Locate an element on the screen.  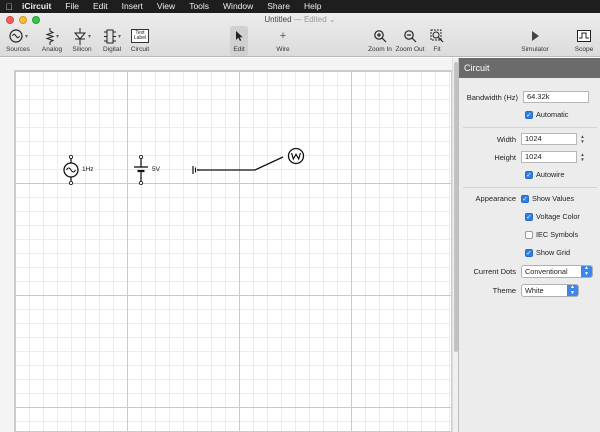
scope-button: Scope is located at coordinates (584, 40).